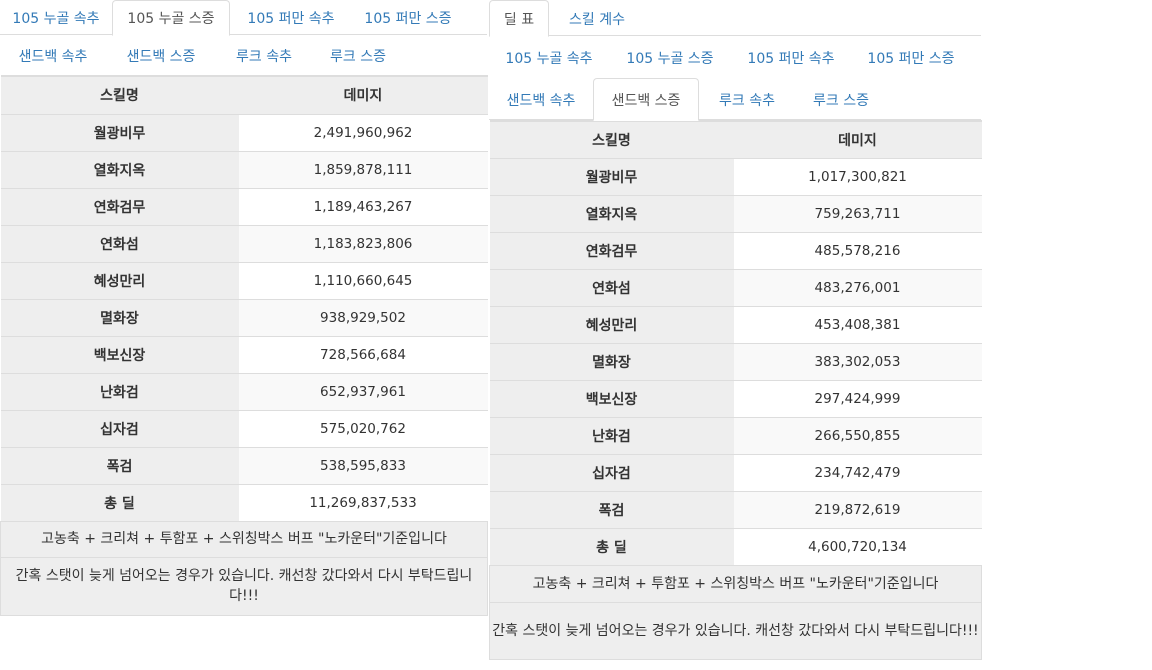  Describe the element at coordinates (857, 472) in the screenshot. I see `damage-cell: 234,742,479` at that location.